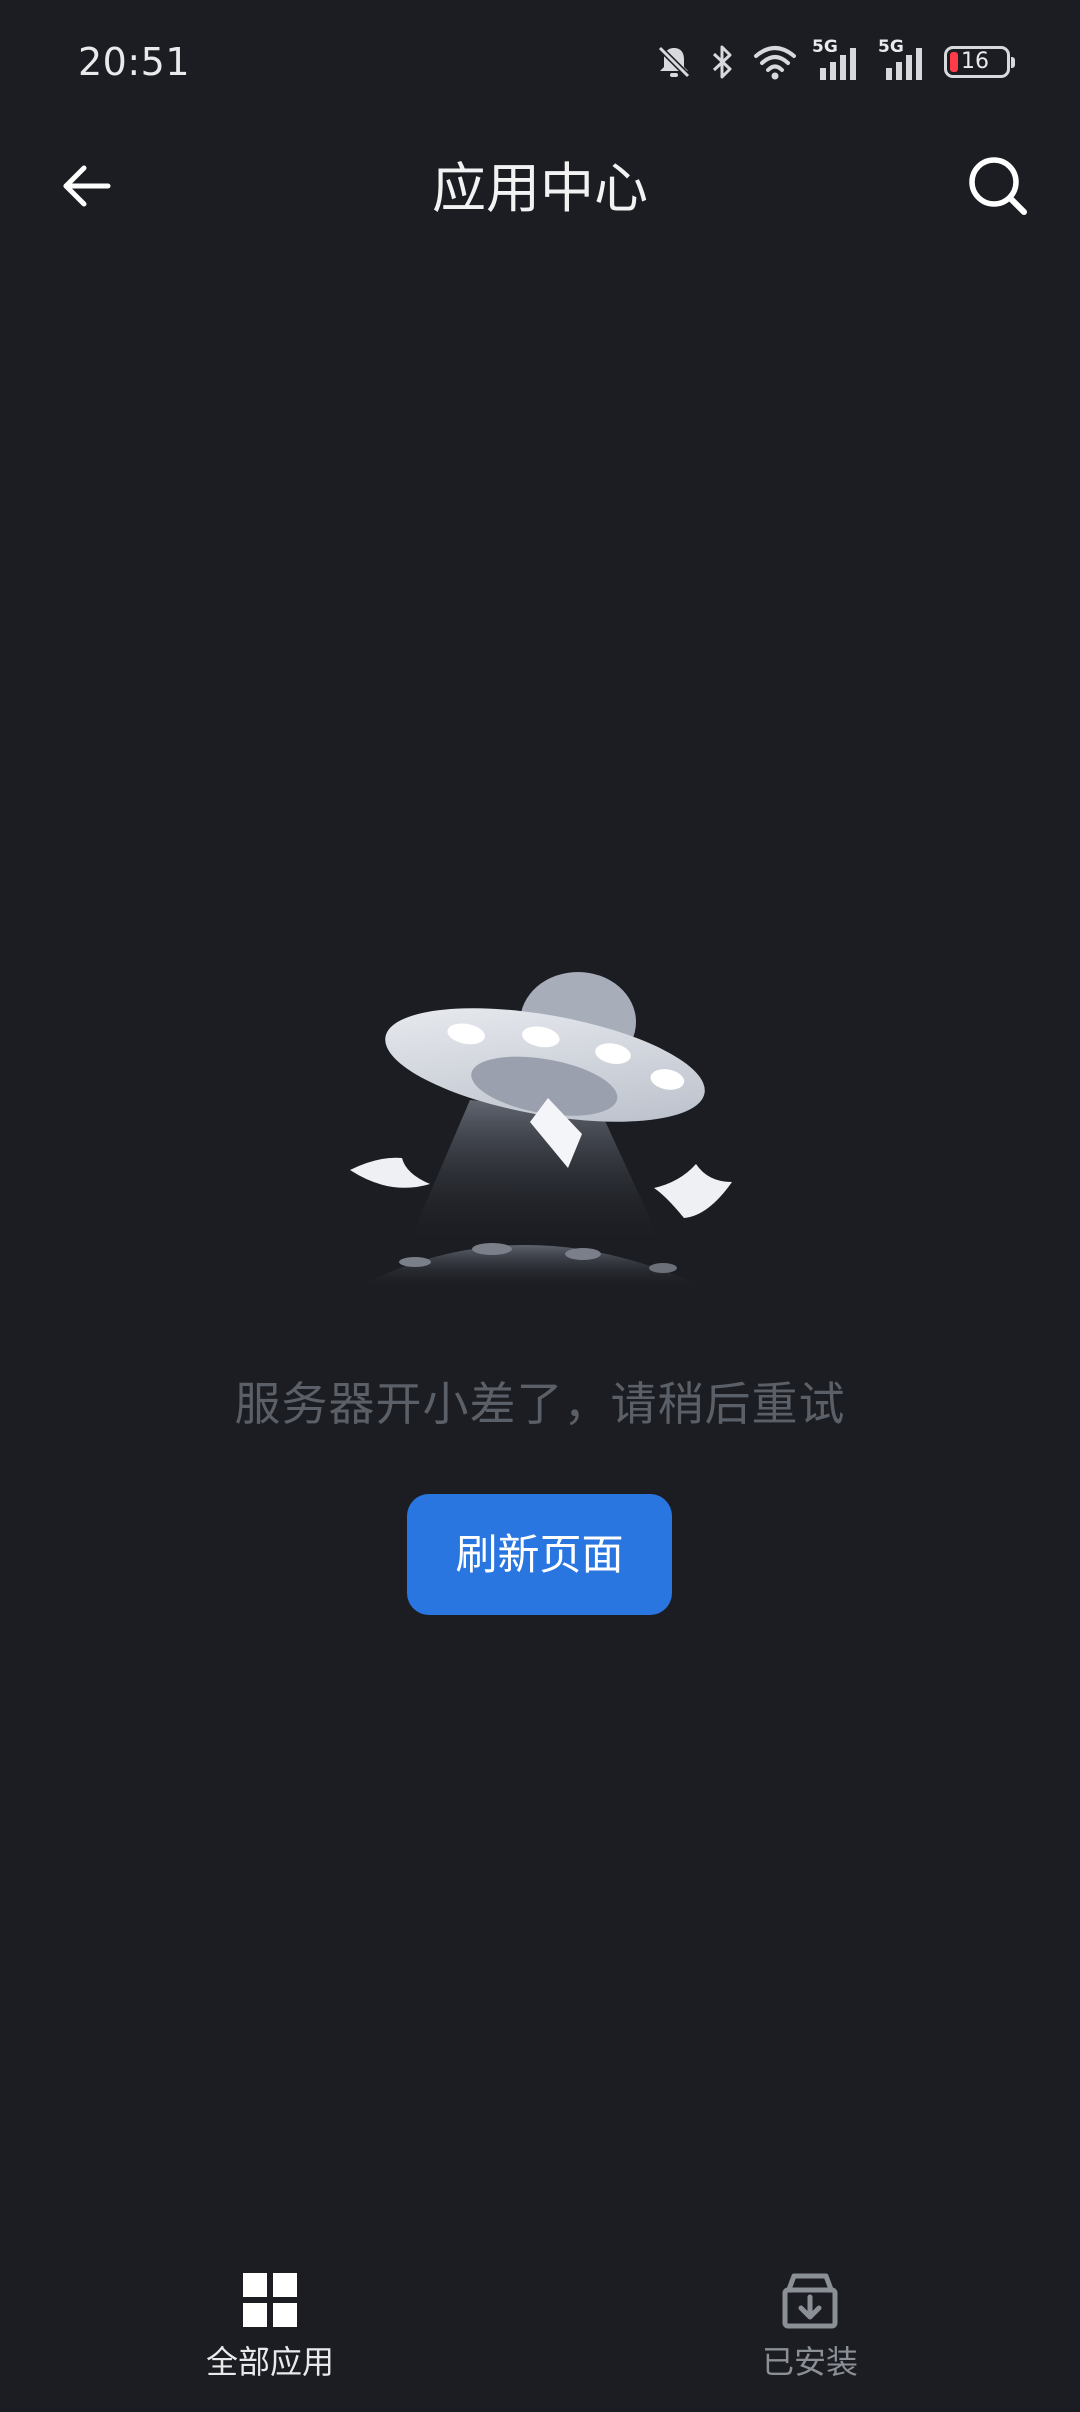  I want to click on error-message: 服务器开小差了，请稍后重试, so click(540, 1404).